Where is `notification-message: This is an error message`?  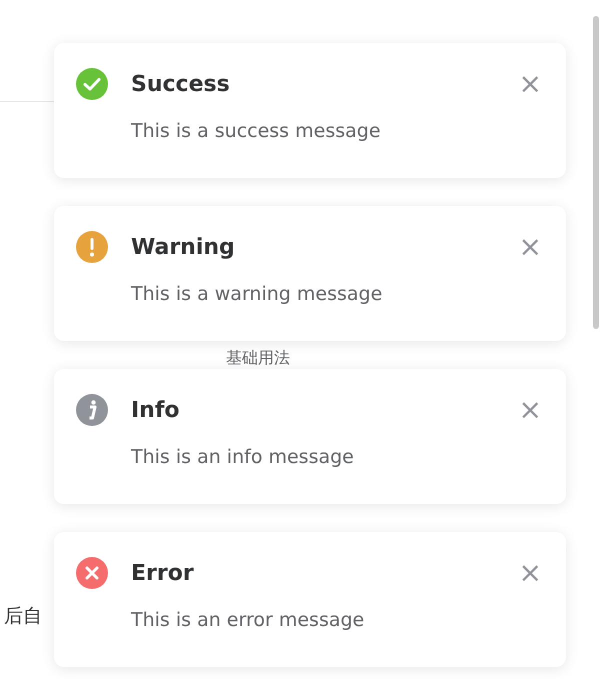
notification-message: This is an error message is located at coordinates (248, 620).